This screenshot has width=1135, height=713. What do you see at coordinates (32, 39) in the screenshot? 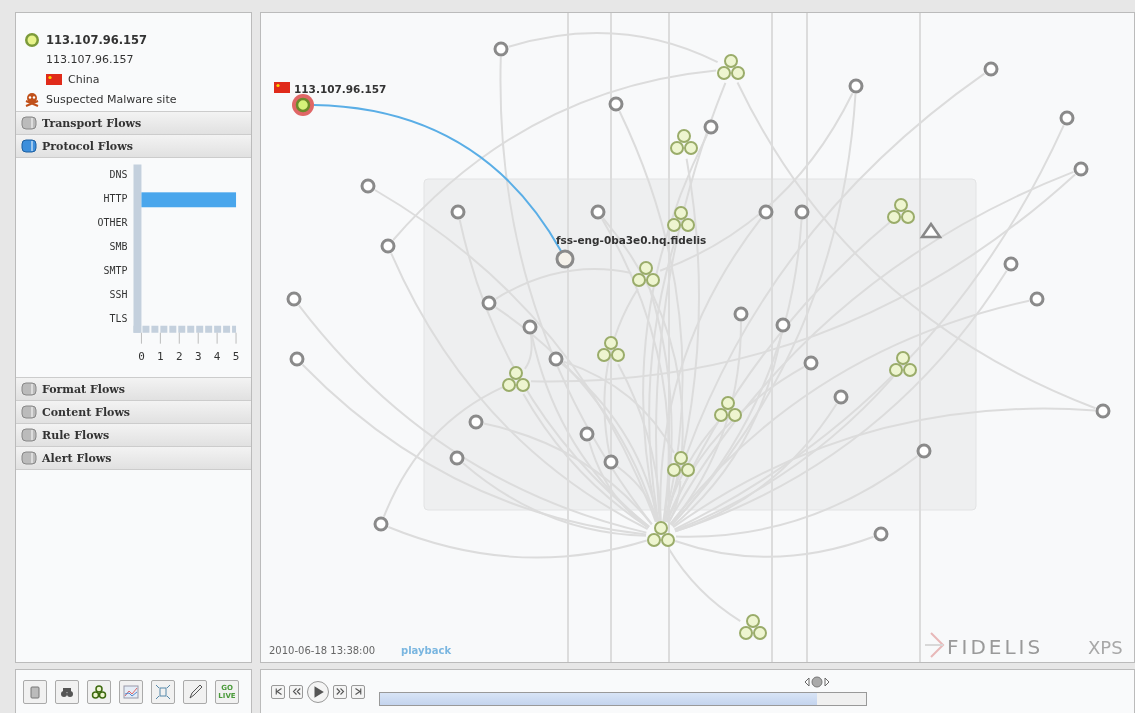
I see `host-node-icon` at bounding box center [32, 39].